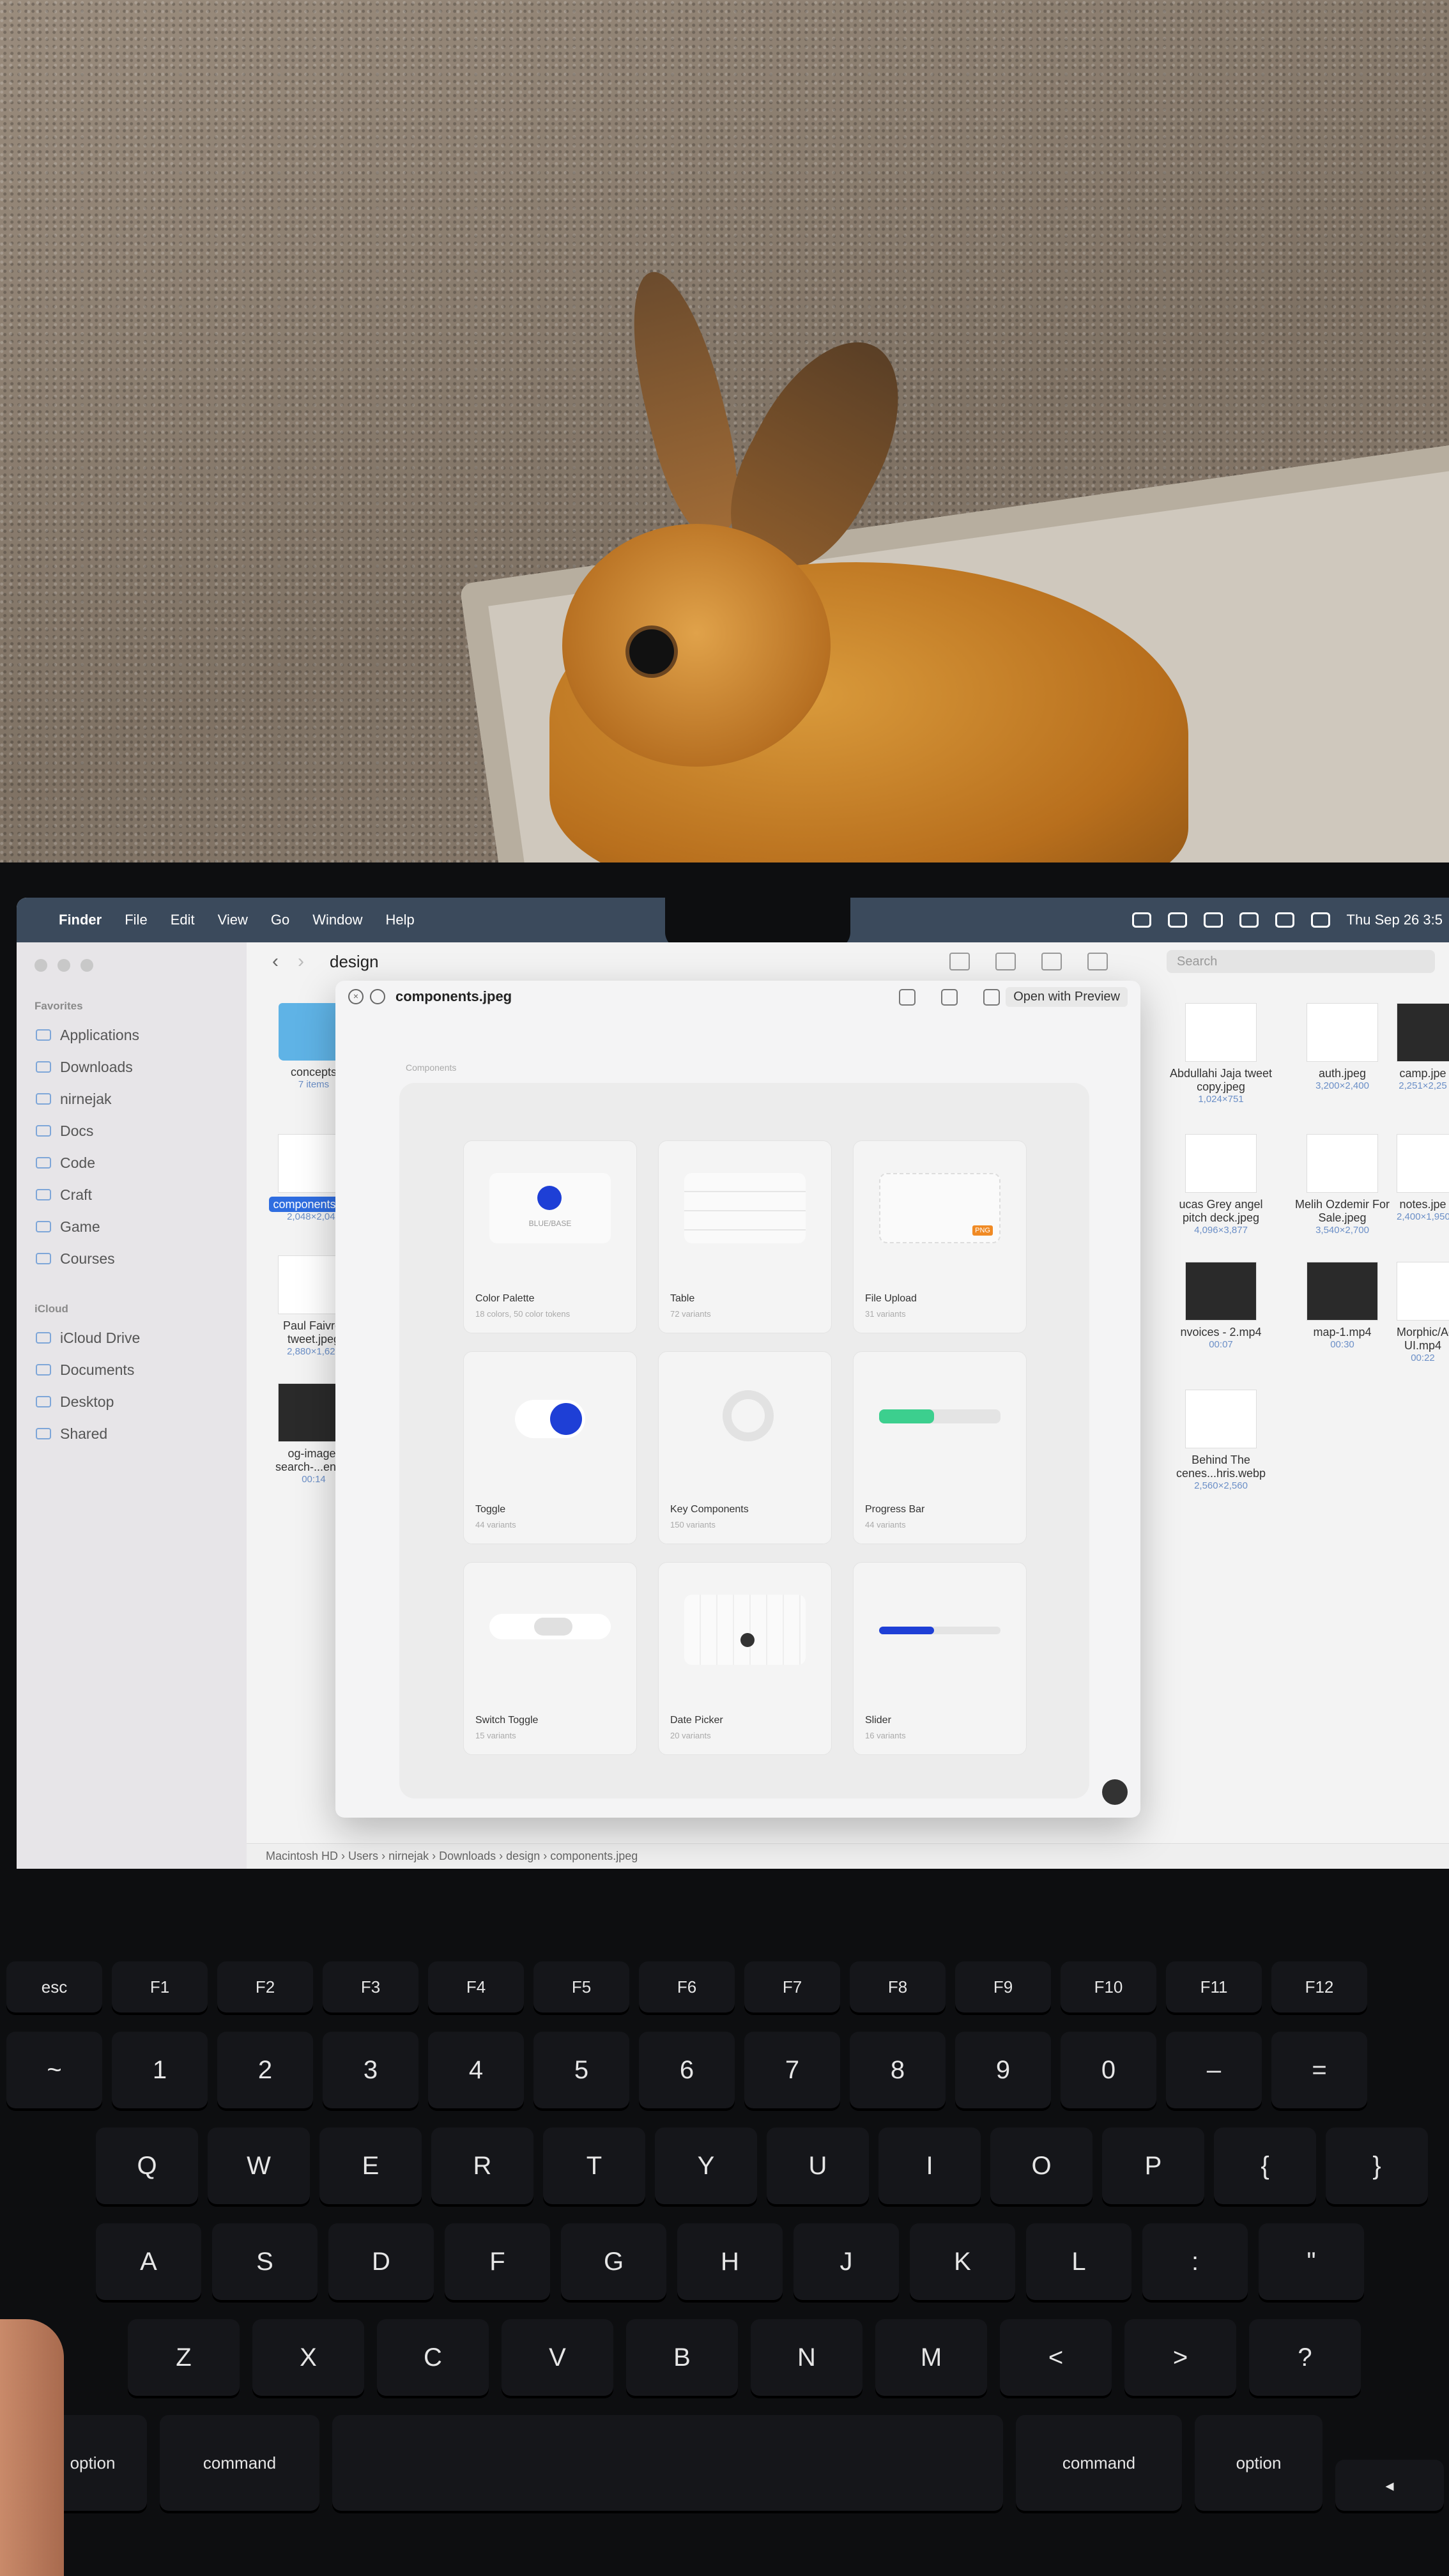 This screenshot has width=1449, height=2576. Describe the element at coordinates (476, 2070) in the screenshot. I see `key-num: 4` at that location.